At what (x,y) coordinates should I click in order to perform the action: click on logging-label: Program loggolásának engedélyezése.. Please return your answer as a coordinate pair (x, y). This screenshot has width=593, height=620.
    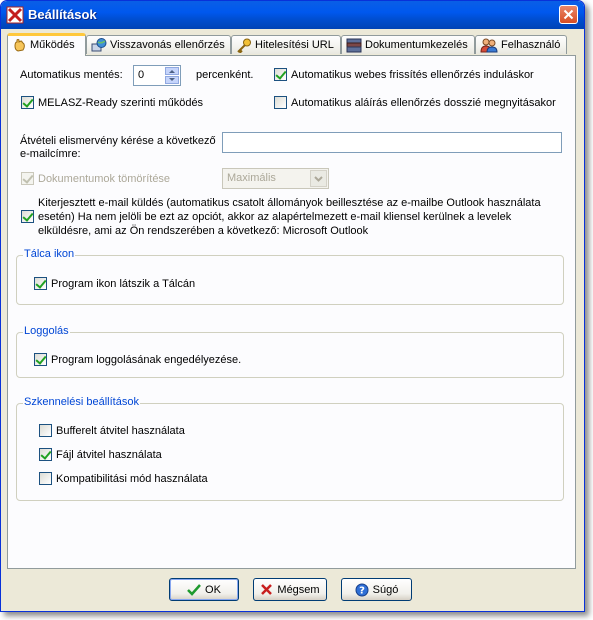
    Looking at the image, I should click on (146, 360).